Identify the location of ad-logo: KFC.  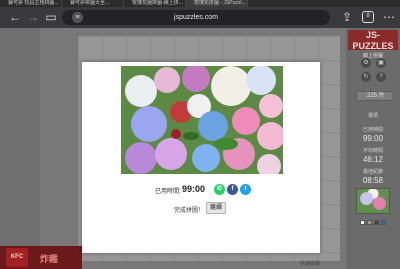
(17, 257).